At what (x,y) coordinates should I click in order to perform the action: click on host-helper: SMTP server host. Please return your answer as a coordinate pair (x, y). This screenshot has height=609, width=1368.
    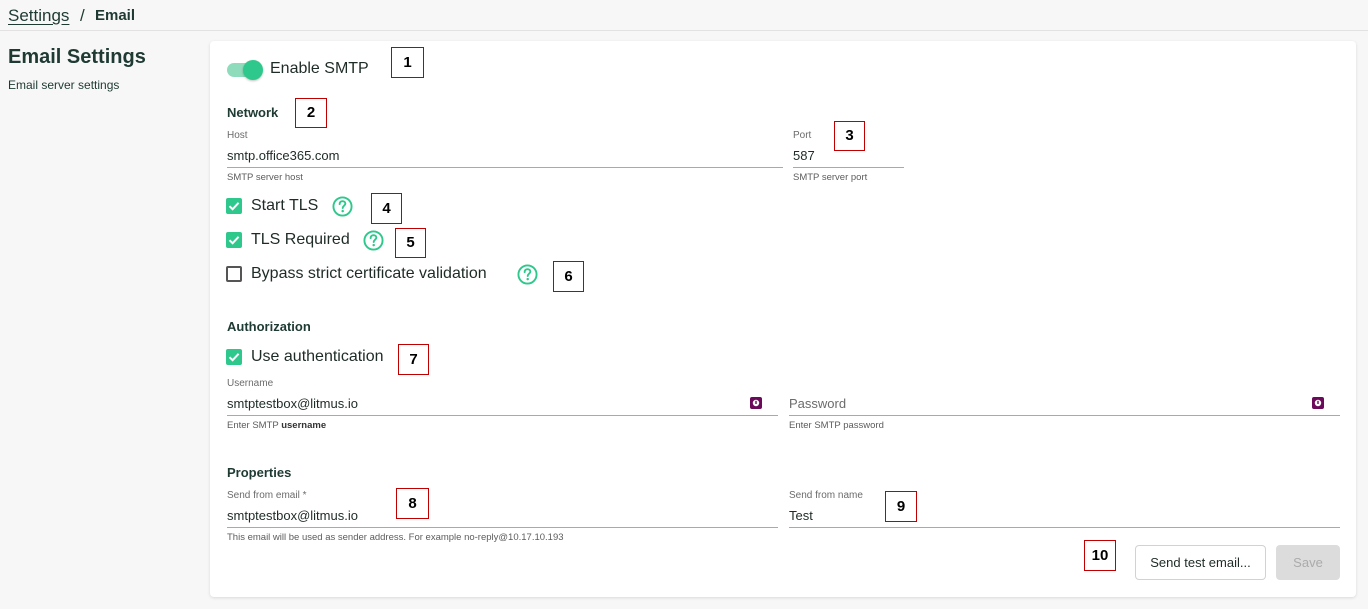
    Looking at the image, I should click on (265, 177).